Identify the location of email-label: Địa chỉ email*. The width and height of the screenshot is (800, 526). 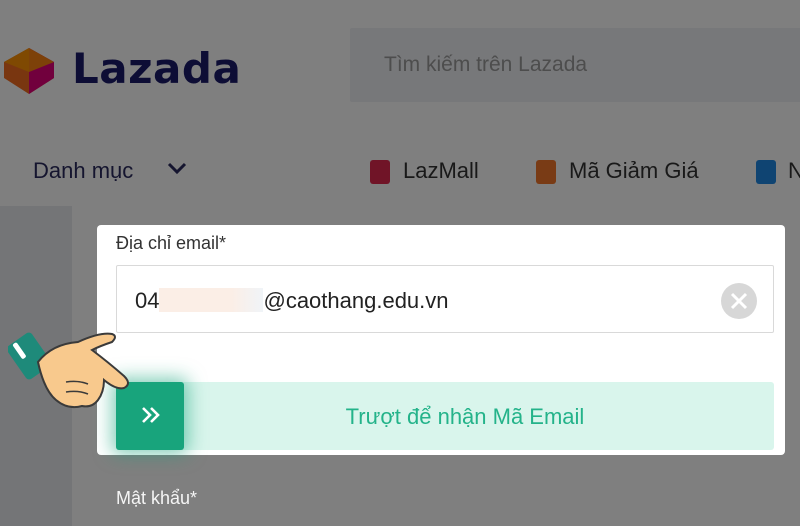
(171, 243).